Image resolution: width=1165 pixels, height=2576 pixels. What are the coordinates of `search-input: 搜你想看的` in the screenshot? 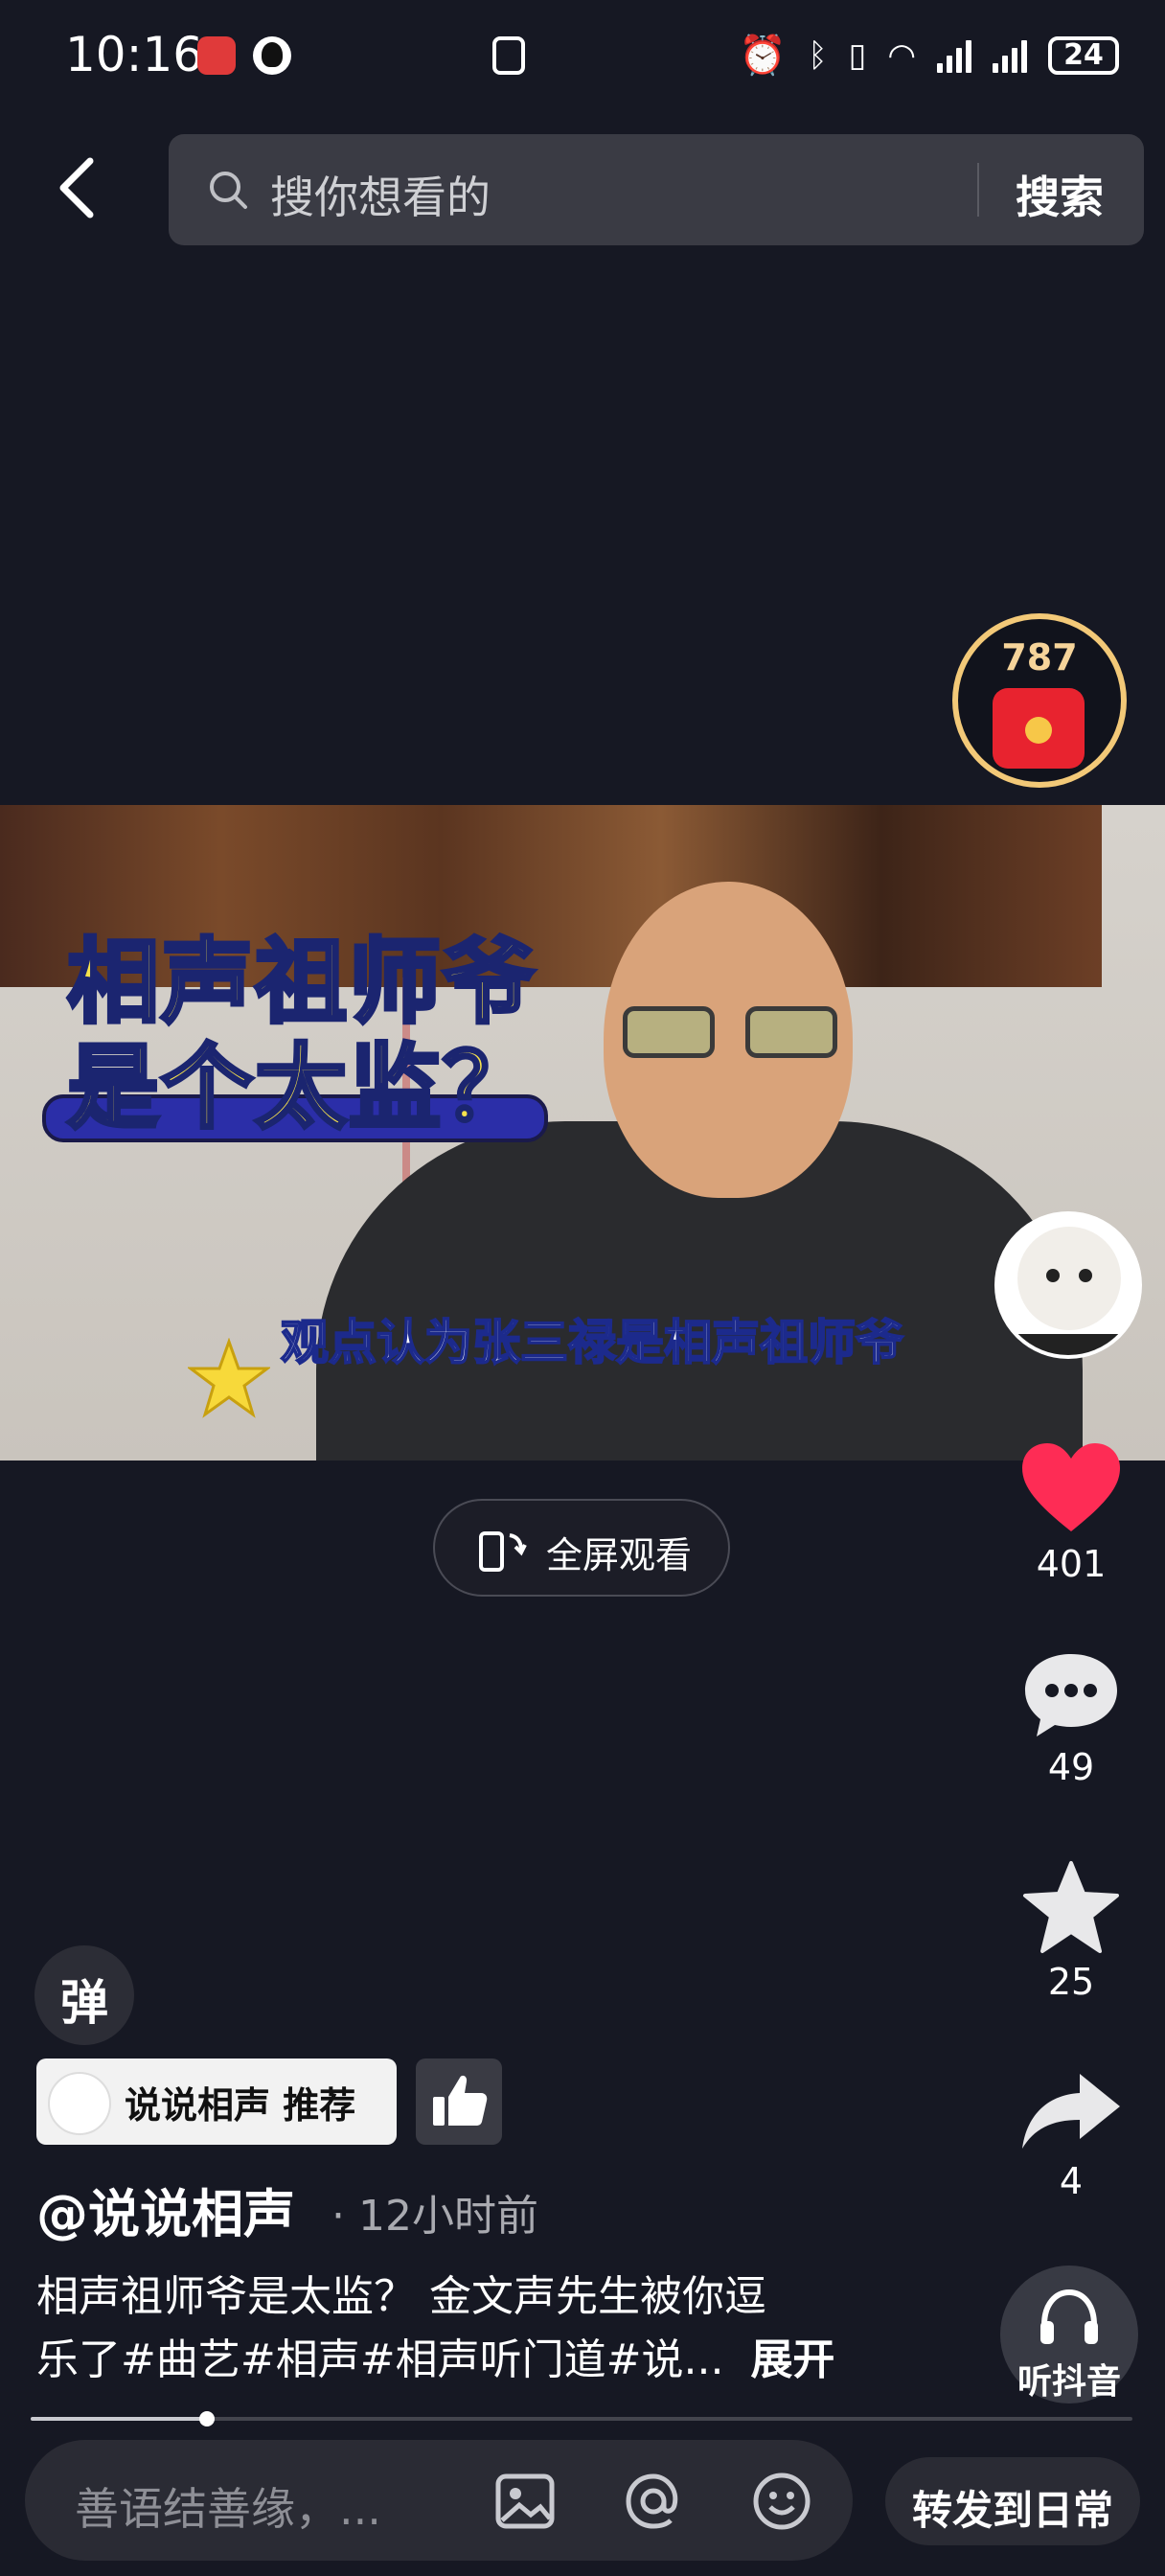 It's located at (380, 194).